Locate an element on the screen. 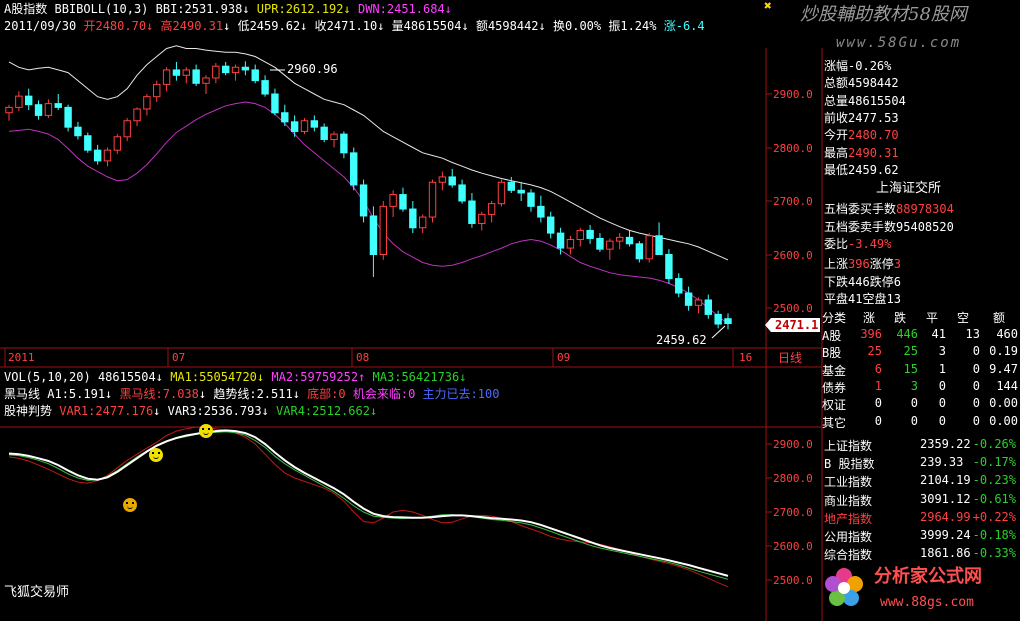  date-label: 09 is located at coordinates (564, 357).